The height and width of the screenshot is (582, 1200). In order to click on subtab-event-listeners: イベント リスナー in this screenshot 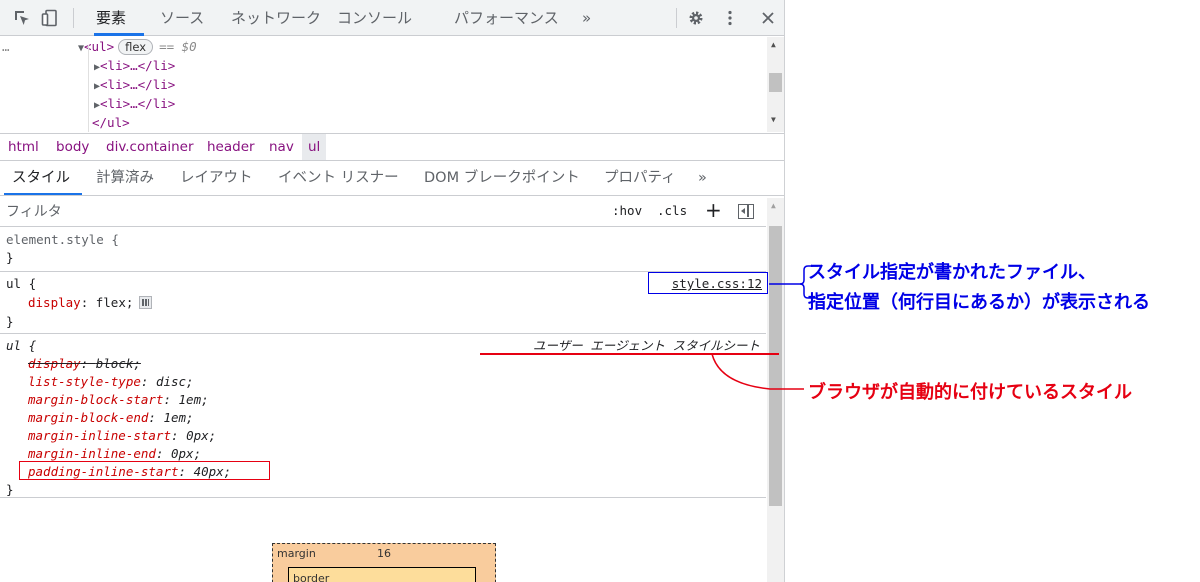, I will do `click(338, 178)`.